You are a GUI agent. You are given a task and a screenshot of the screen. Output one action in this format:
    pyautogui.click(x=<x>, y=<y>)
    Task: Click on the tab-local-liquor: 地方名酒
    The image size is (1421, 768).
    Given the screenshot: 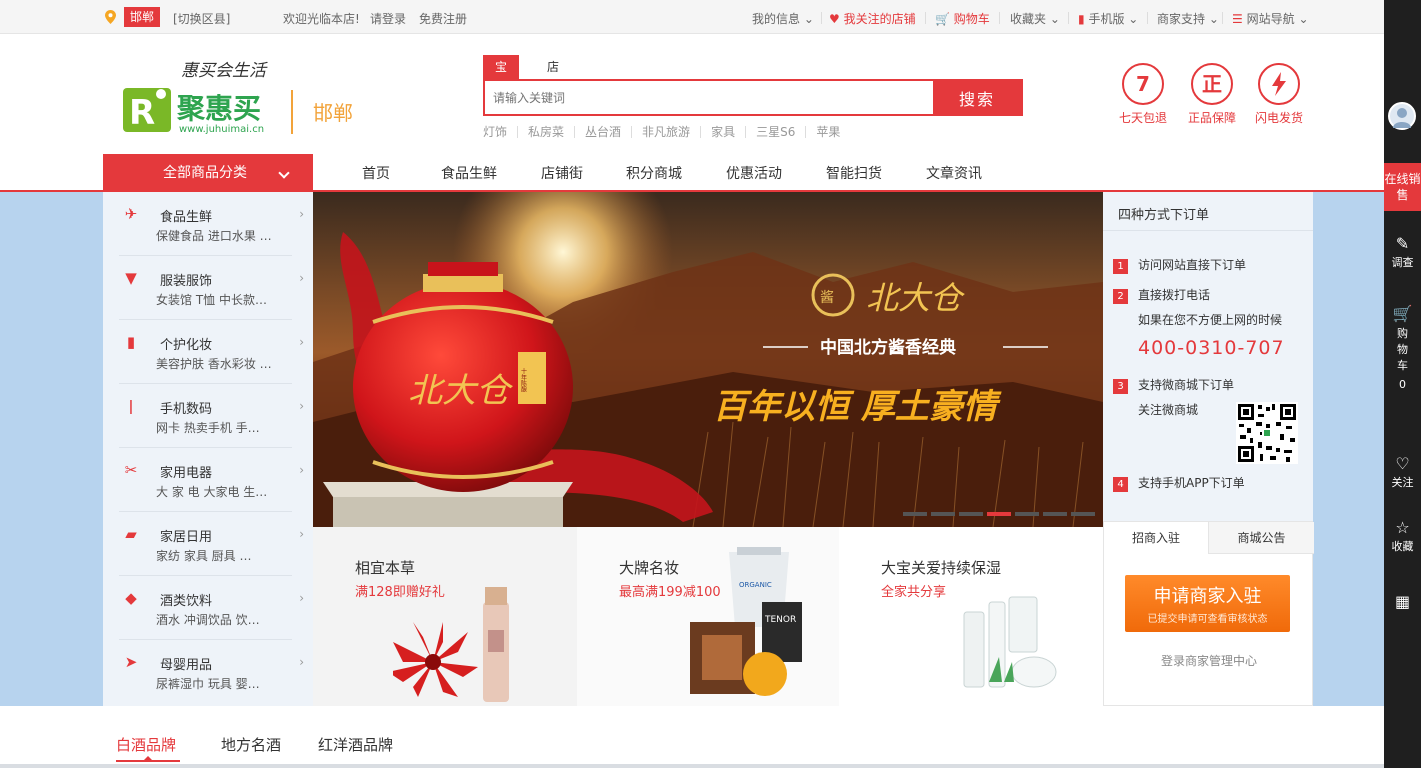 What is the action you would take?
    pyautogui.click(x=251, y=744)
    